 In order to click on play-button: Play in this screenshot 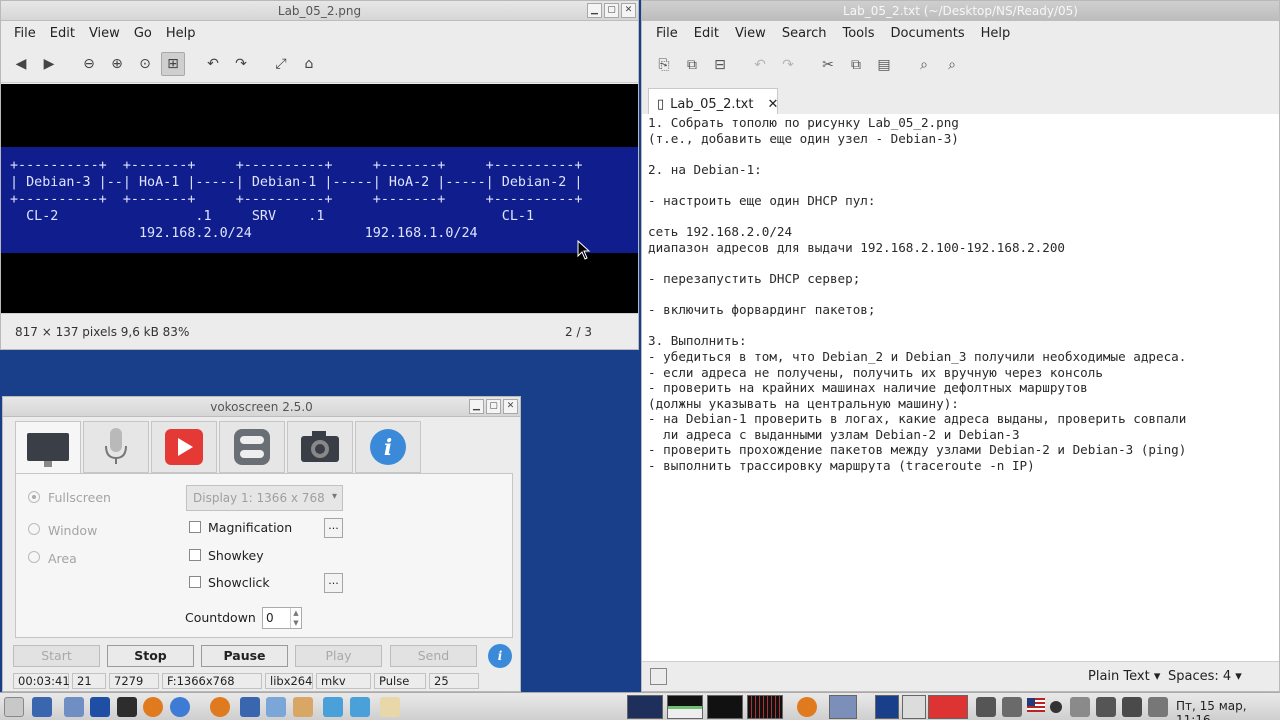, I will do `click(338, 656)`.